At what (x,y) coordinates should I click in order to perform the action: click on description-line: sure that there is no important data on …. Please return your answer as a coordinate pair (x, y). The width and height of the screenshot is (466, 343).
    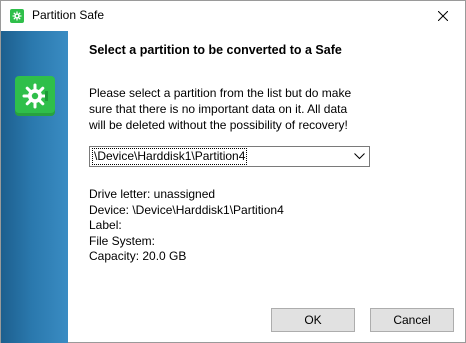
    Looking at the image, I should click on (218, 109).